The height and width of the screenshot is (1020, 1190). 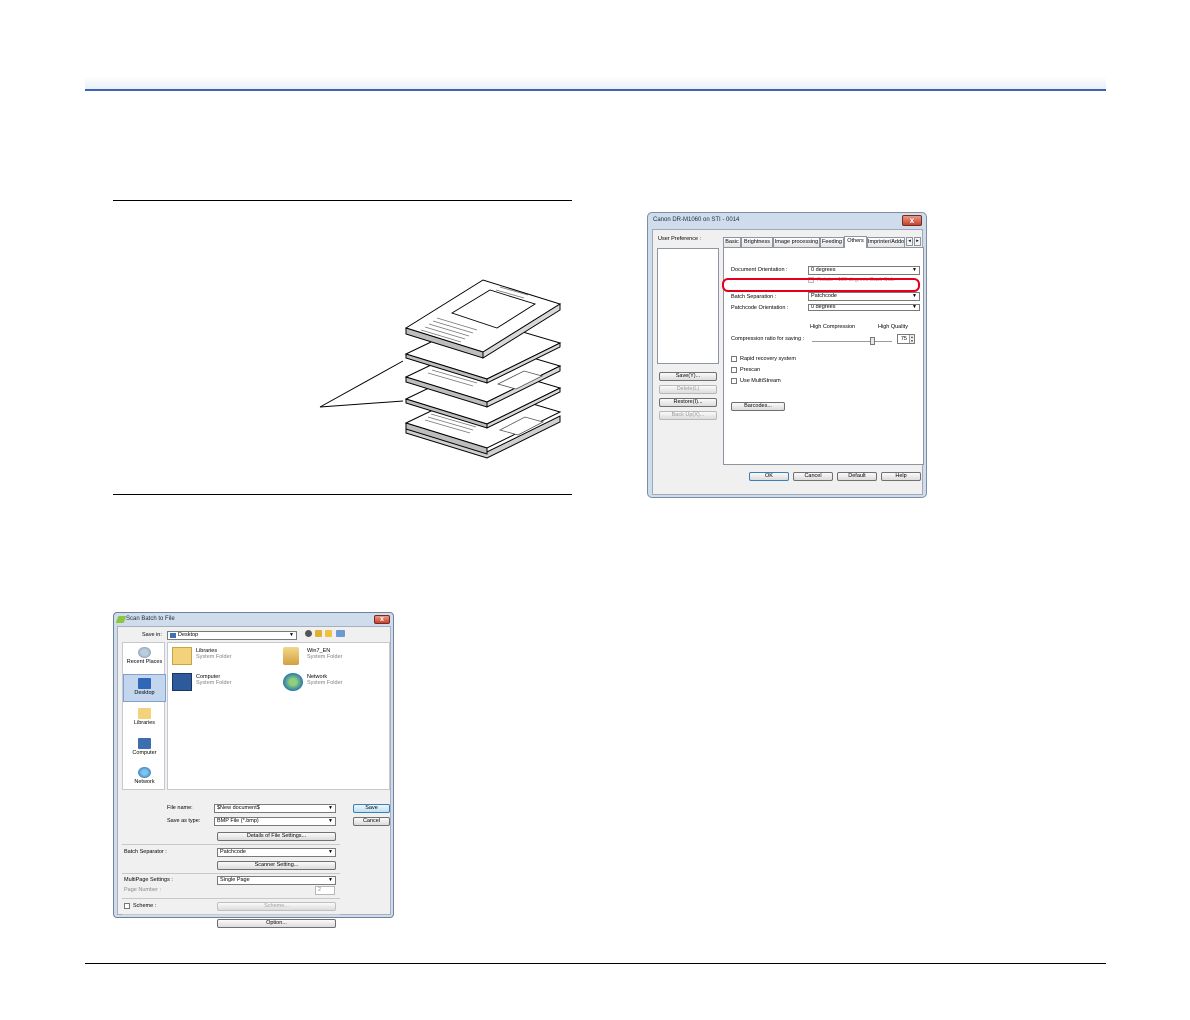 I want to click on batch-separation-value: Patchcode, so click(x=824, y=296).